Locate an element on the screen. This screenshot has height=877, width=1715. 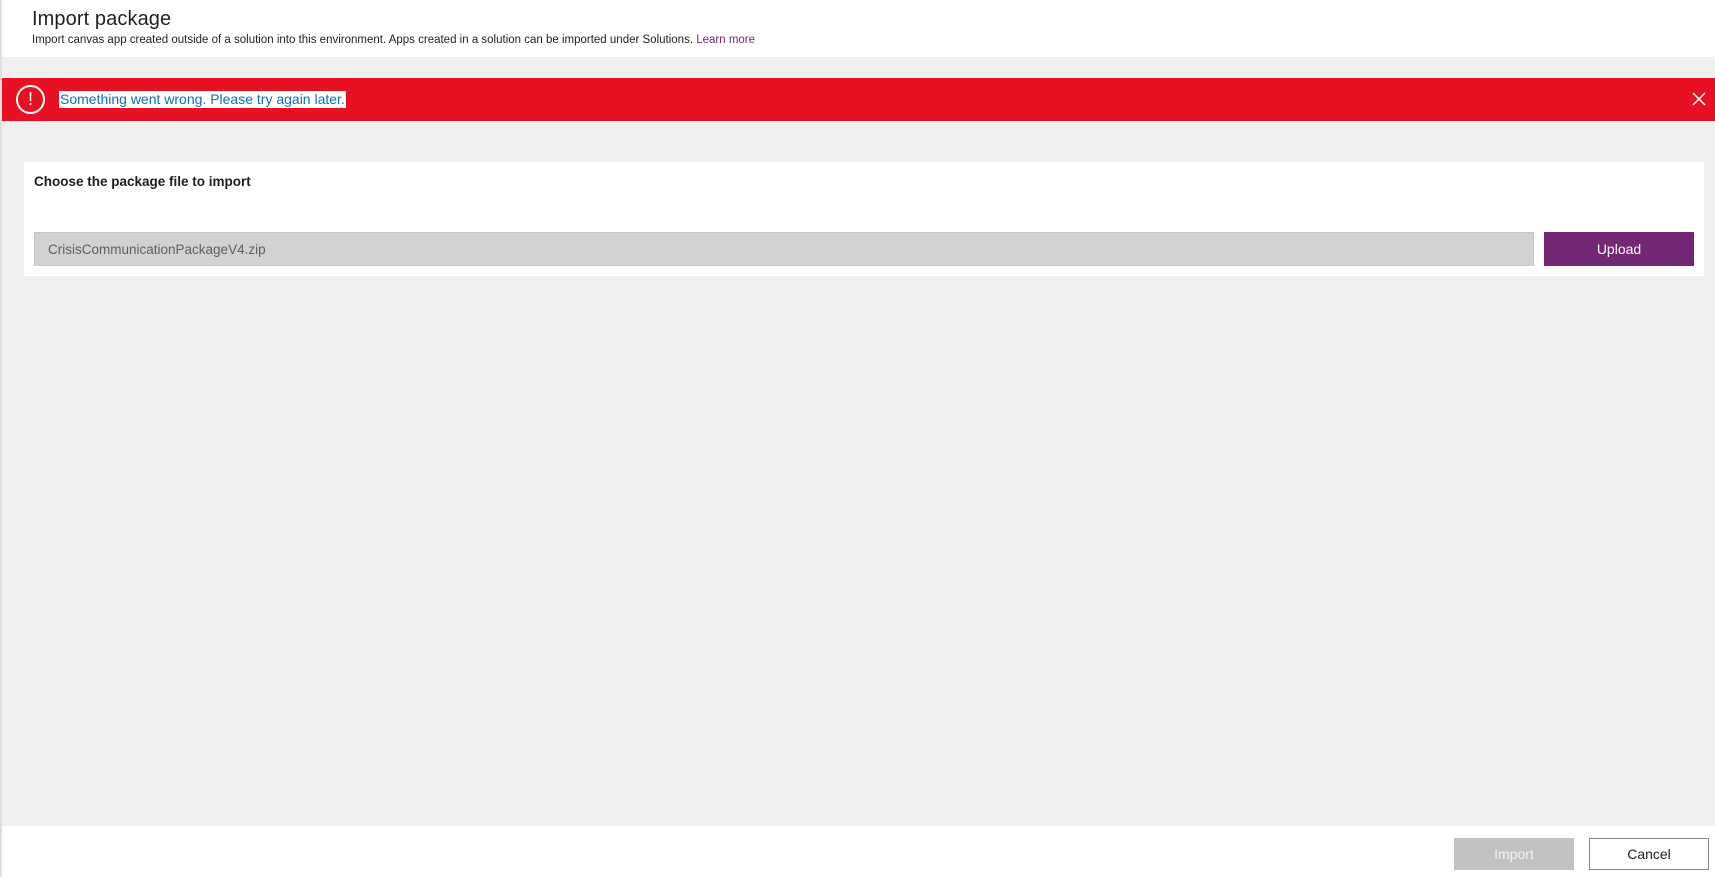
page-title: Import package is located at coordinates (102, 19).